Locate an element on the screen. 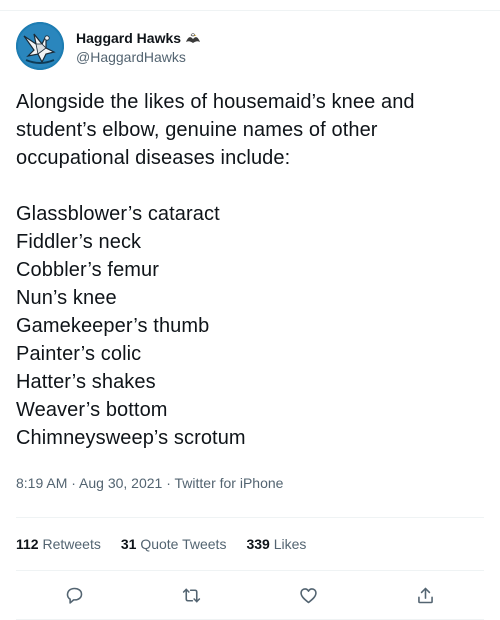 The image size is (500, 620). display-name: Haggard Hawks is located at coordinates (128, 38).